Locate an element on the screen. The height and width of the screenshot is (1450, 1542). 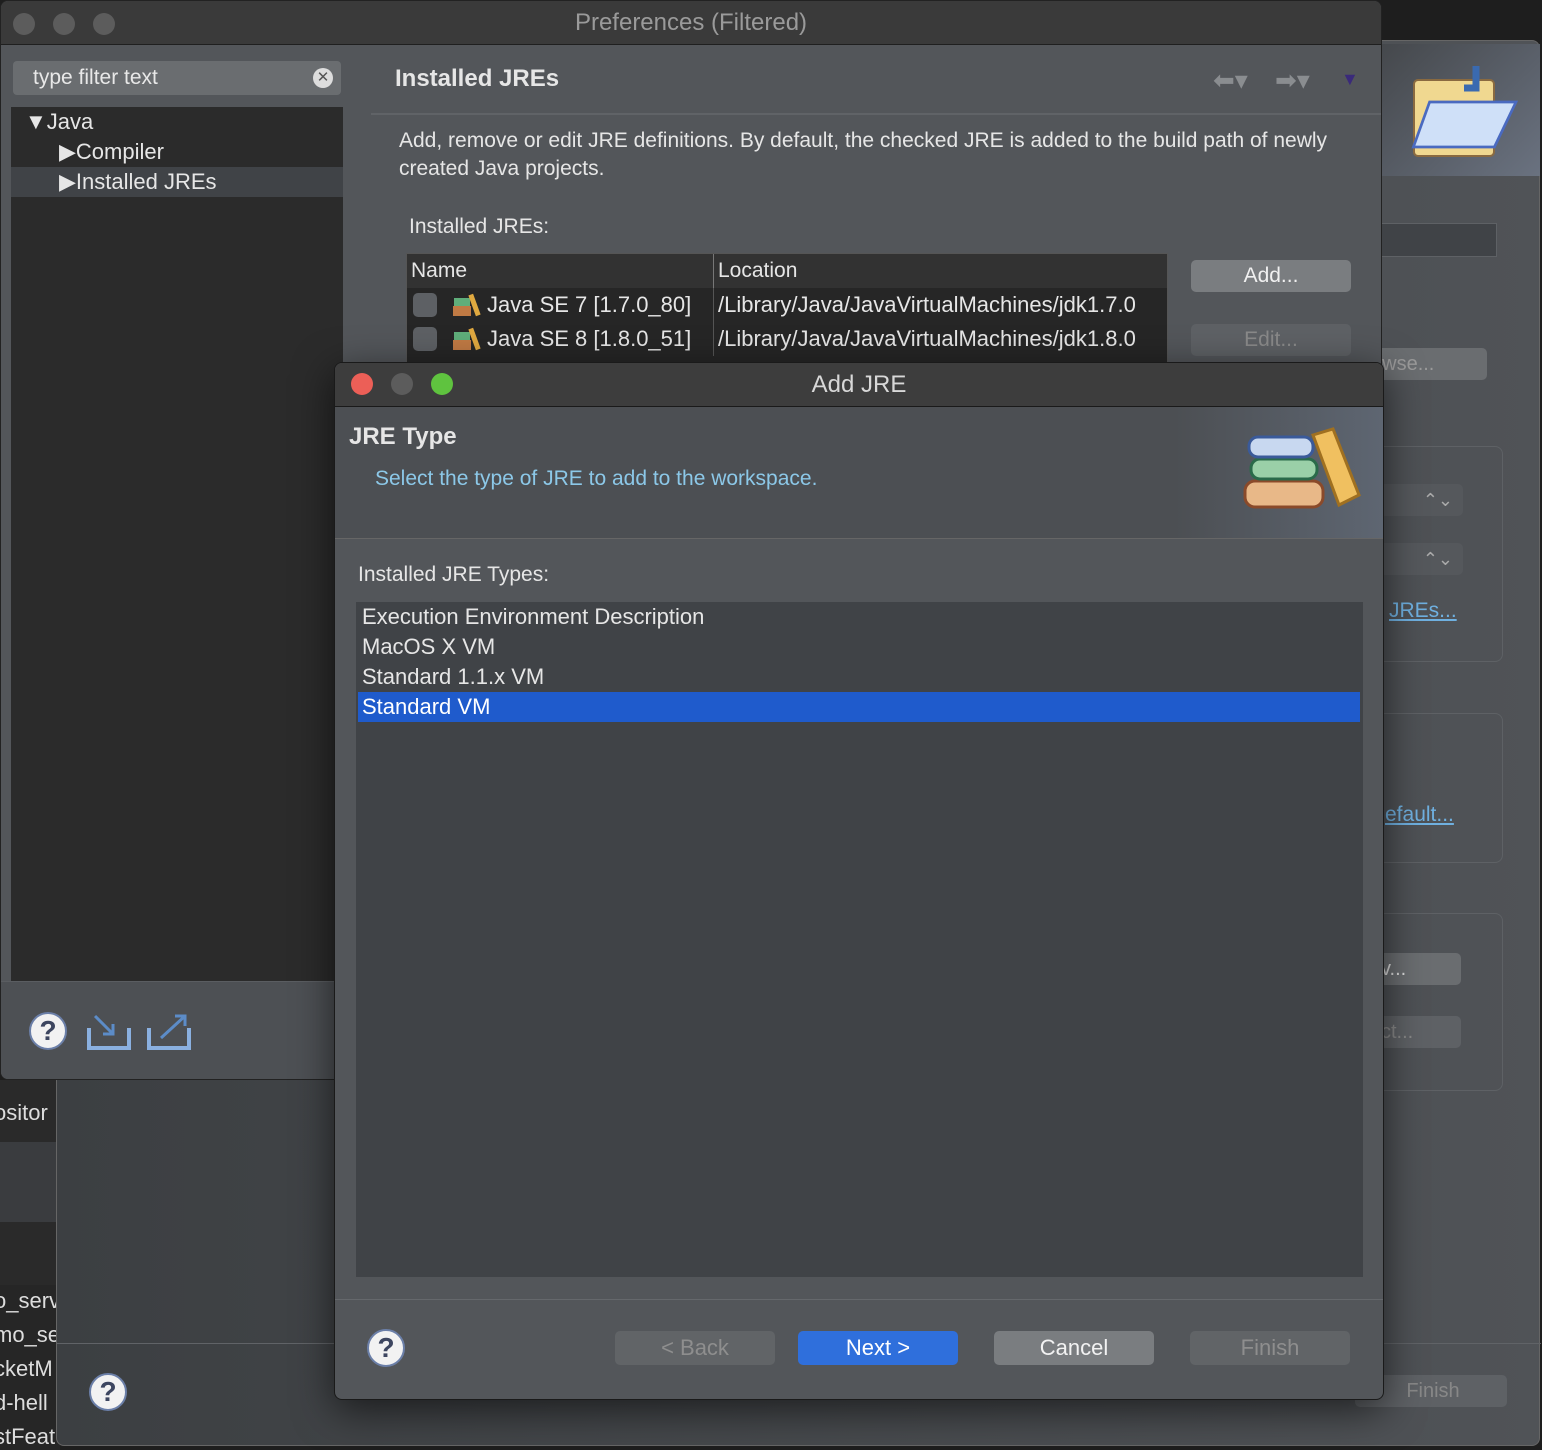
expanded-arrow-icon: ▼ is located at coordinates (36, 121).